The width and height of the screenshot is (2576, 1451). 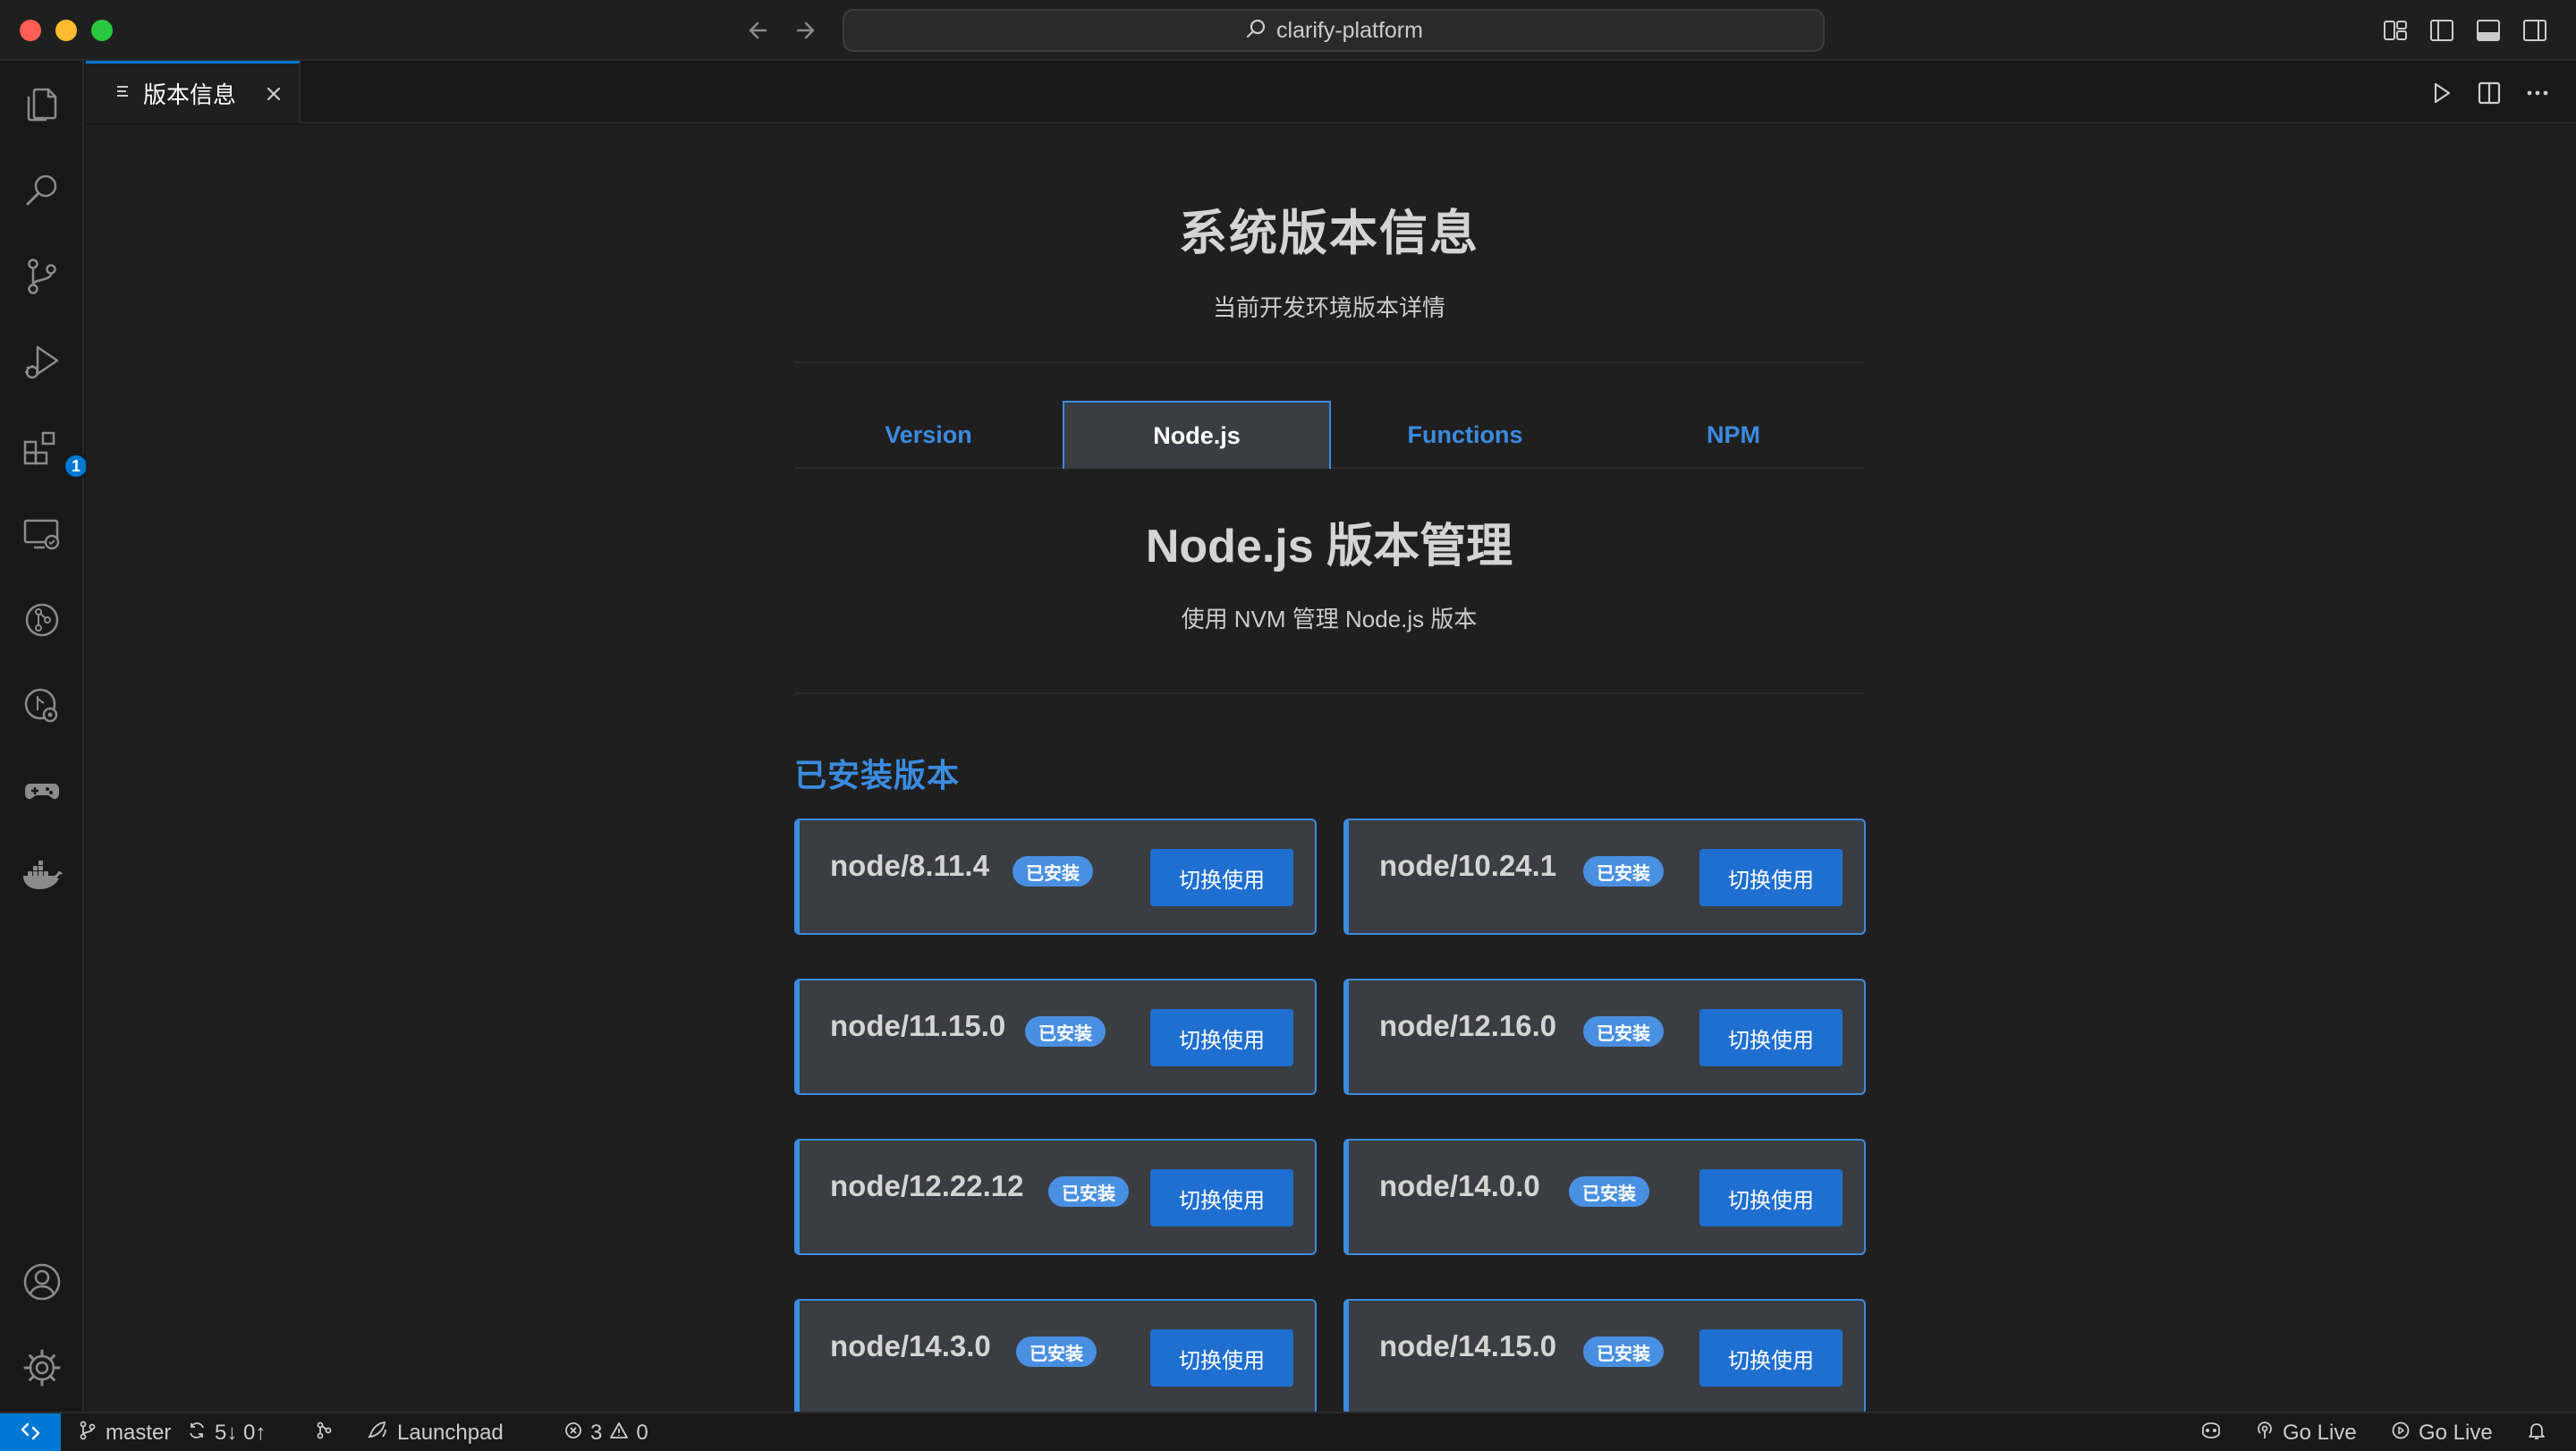 I want to click on gitlens-inspect-icon, so click(x=42, y=706).